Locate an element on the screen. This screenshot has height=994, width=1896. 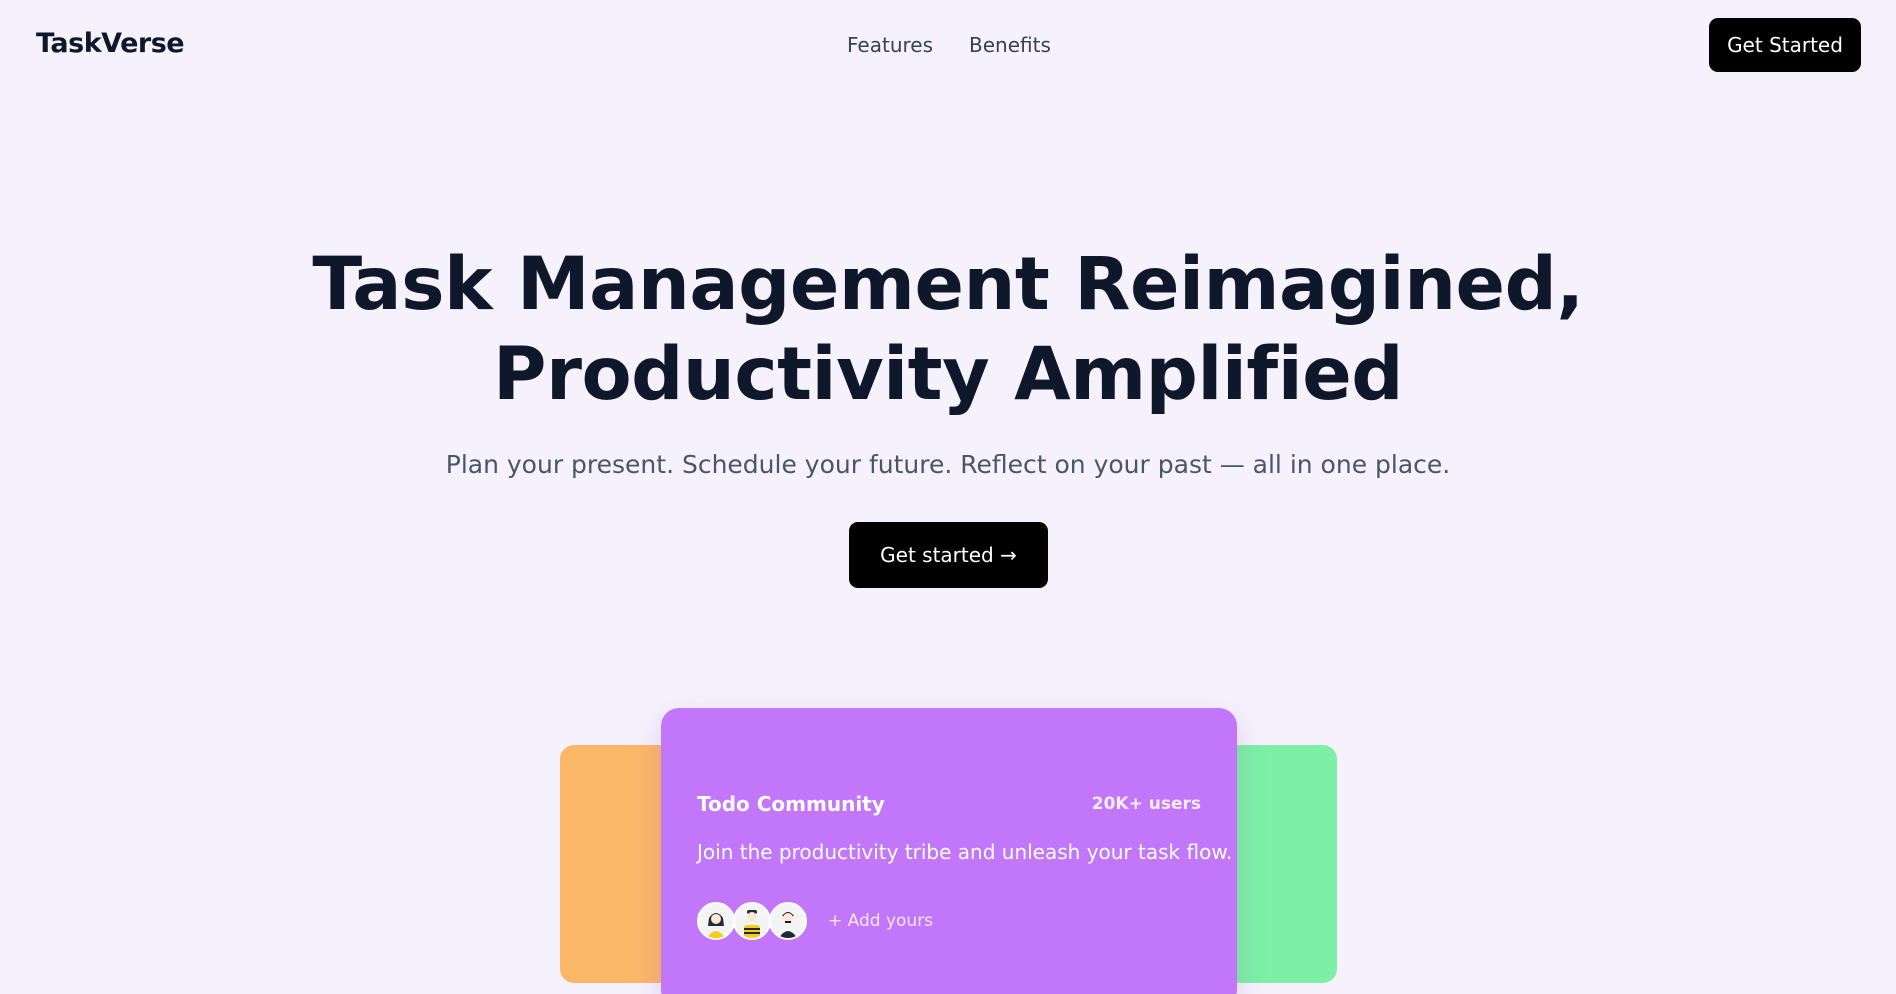
users-count-badge: 20K+ users is located at coordinates (1146, 804).